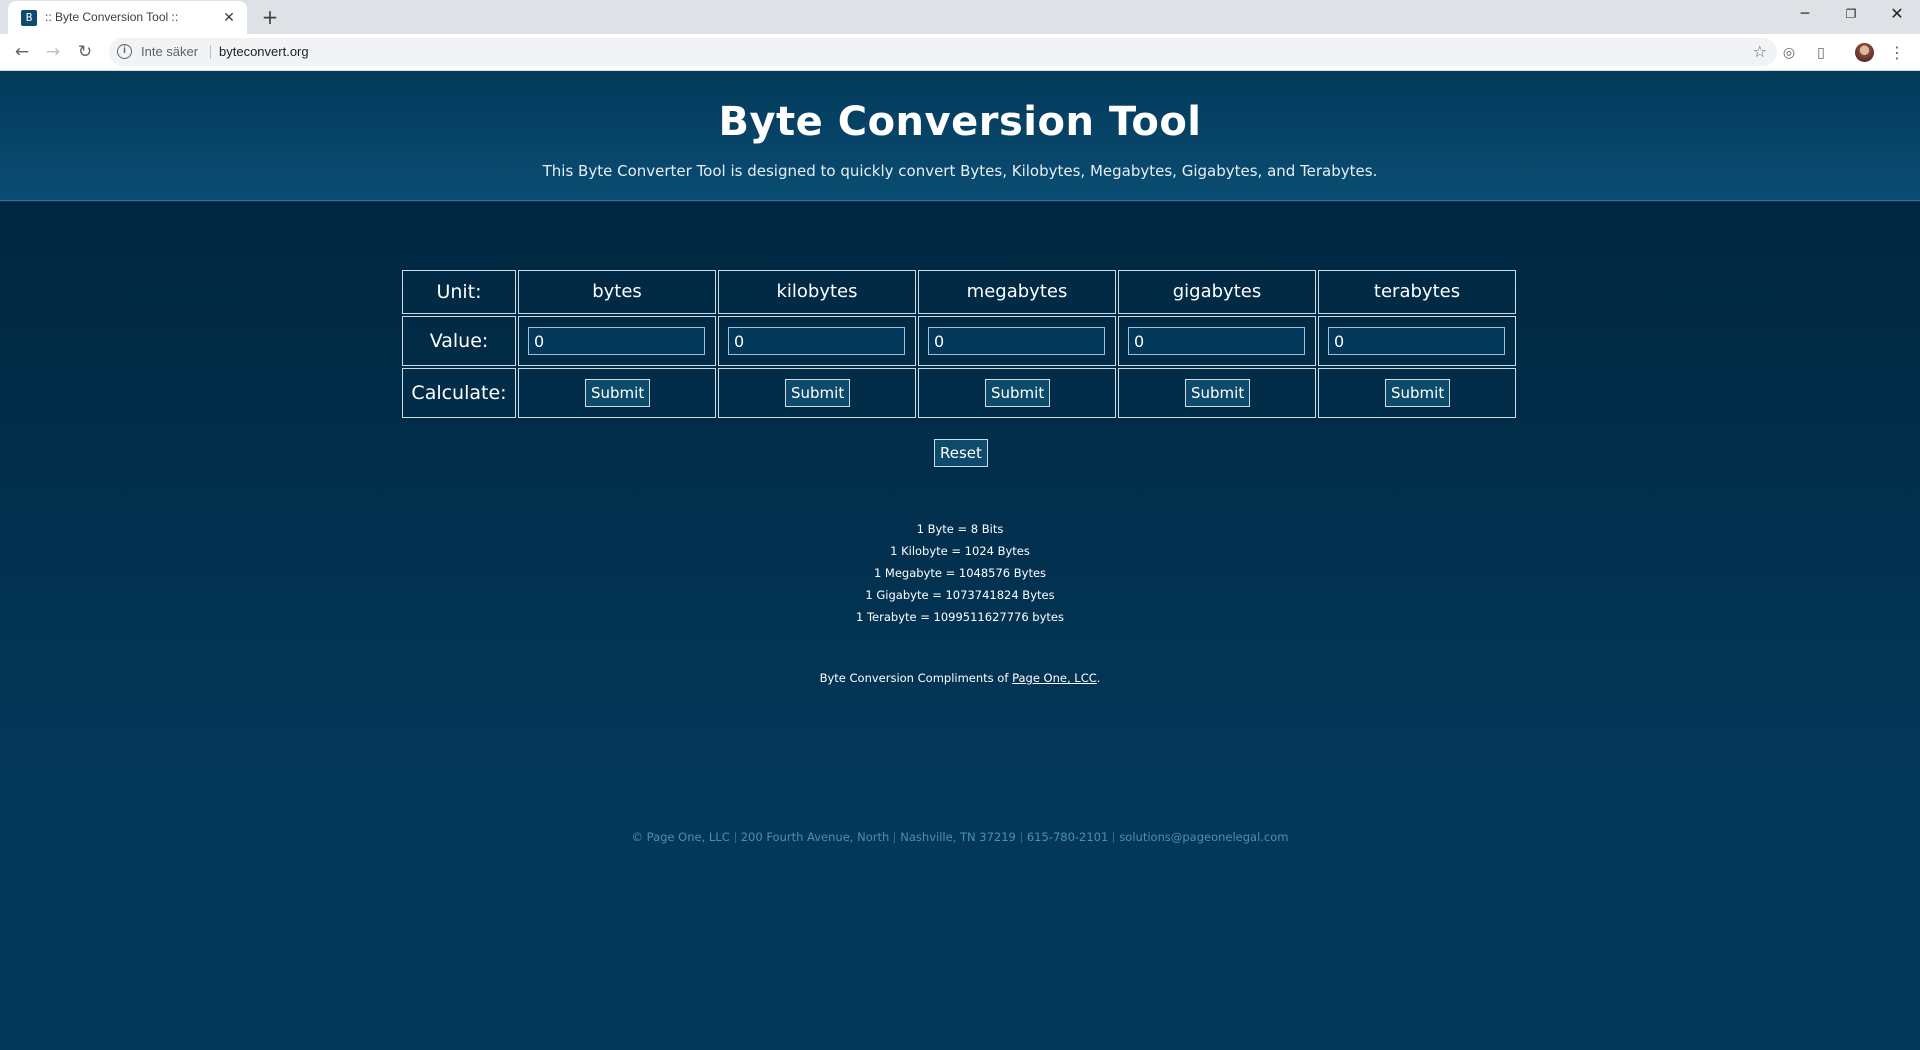  What do you see at coordinates (815, 837) in the screenshot?
I see `footer-address: 200 Fourth Avenue, North` at bounding box center [815, 837].